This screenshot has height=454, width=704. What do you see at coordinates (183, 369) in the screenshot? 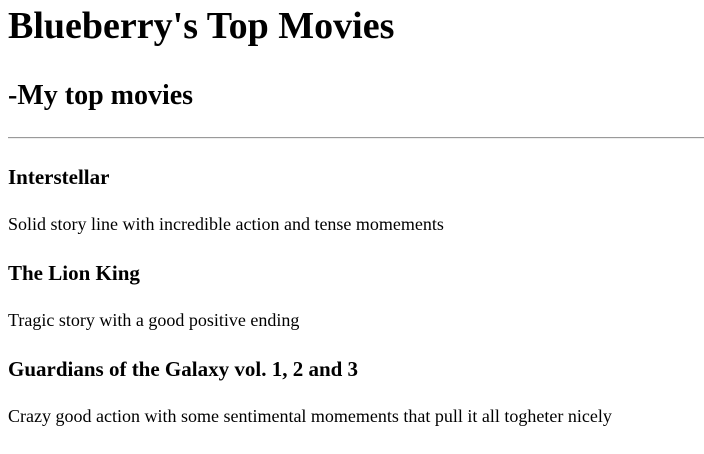
I see `movie-title: Guardians of the Galaxy vol. 1, 2 and 3` at bounding box center [183, 369].